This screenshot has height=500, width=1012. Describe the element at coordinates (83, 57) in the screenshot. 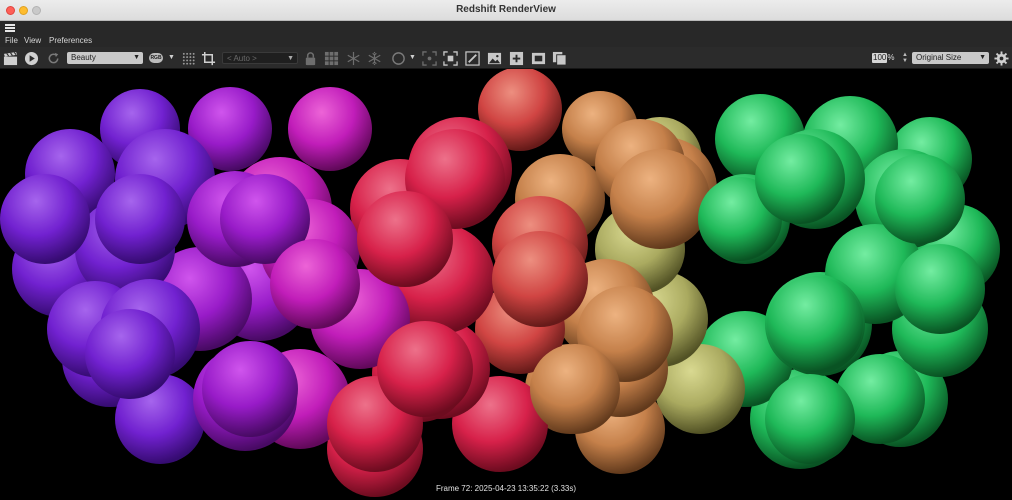

I see `aov-select-value: Beauty` at that location.